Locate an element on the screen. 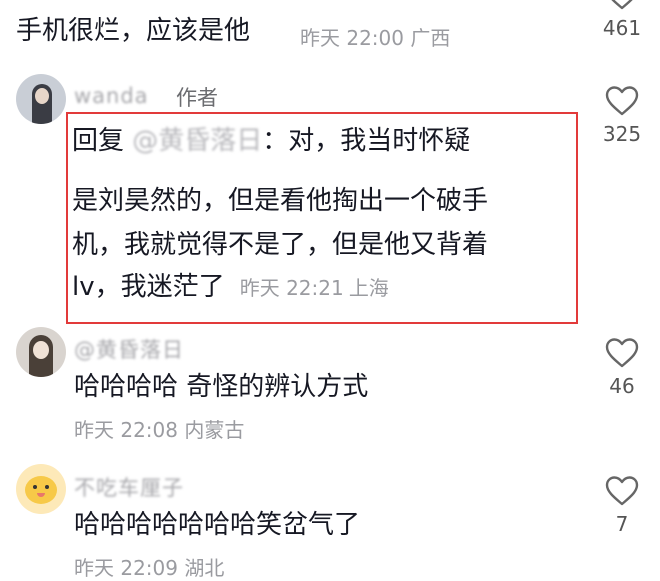  comment-time: 昨天 22:08 is located at coordinates (126, 430).